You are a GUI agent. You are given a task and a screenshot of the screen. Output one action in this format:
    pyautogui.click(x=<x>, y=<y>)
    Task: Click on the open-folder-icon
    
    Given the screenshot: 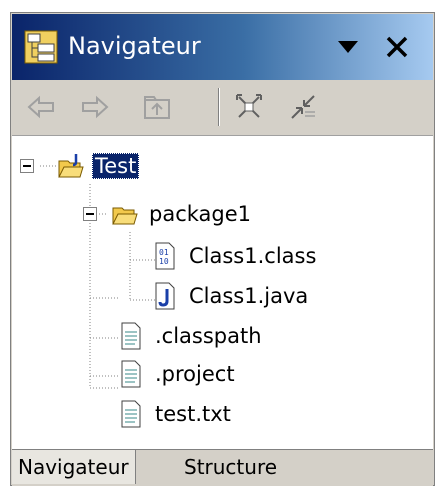 What is the action you would take?
    pyautogui.click(x=125, y=216)
    